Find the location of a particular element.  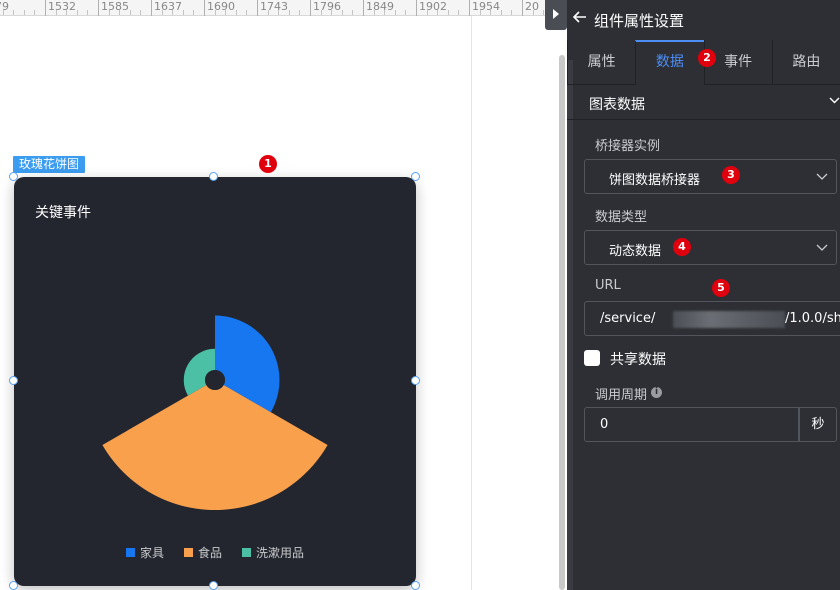

legend-label: 食品 is located at coordinates (209, 553).